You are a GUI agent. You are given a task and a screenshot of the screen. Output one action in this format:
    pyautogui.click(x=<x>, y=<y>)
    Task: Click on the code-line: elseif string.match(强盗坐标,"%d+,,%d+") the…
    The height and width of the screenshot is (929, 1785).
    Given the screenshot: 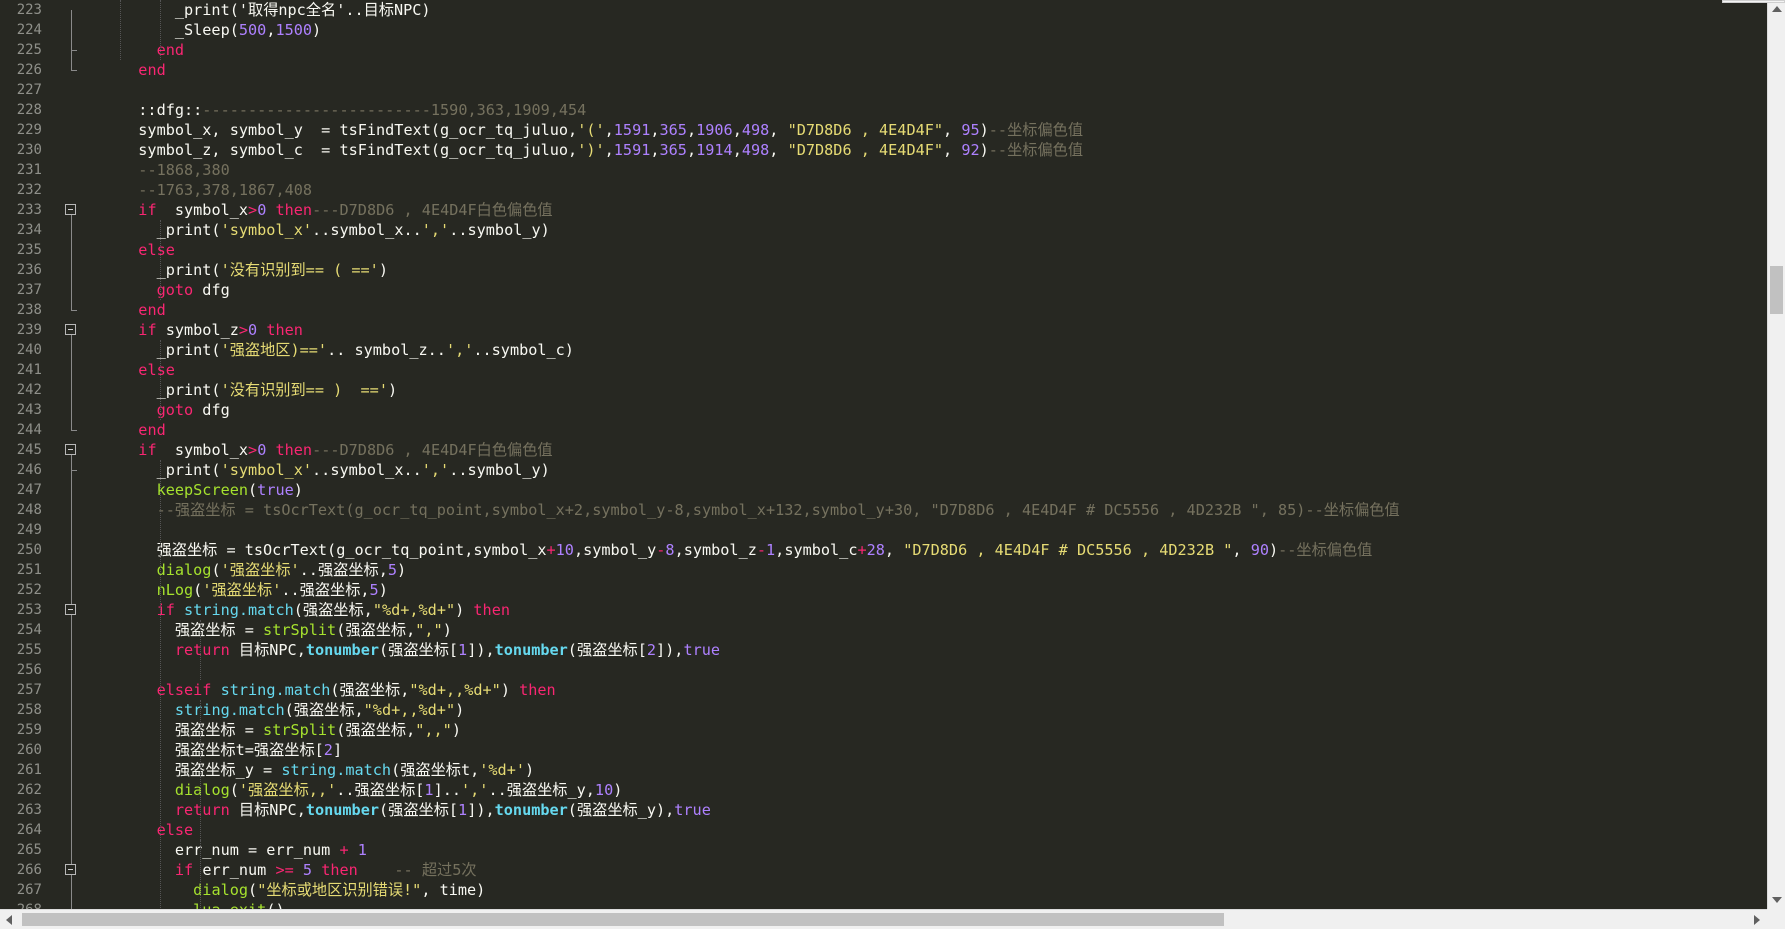 What is the action you would take?
    pyautogui.click(x=338, y=690)
    